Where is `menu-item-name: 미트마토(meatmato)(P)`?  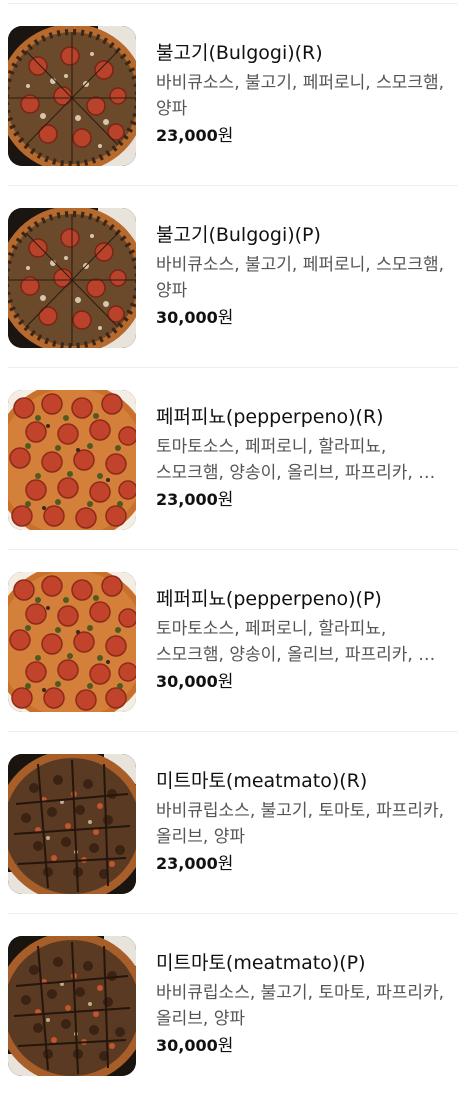 menu-item-name: 미트마토(meatmato)(P) is located at coordinates (261, 963).